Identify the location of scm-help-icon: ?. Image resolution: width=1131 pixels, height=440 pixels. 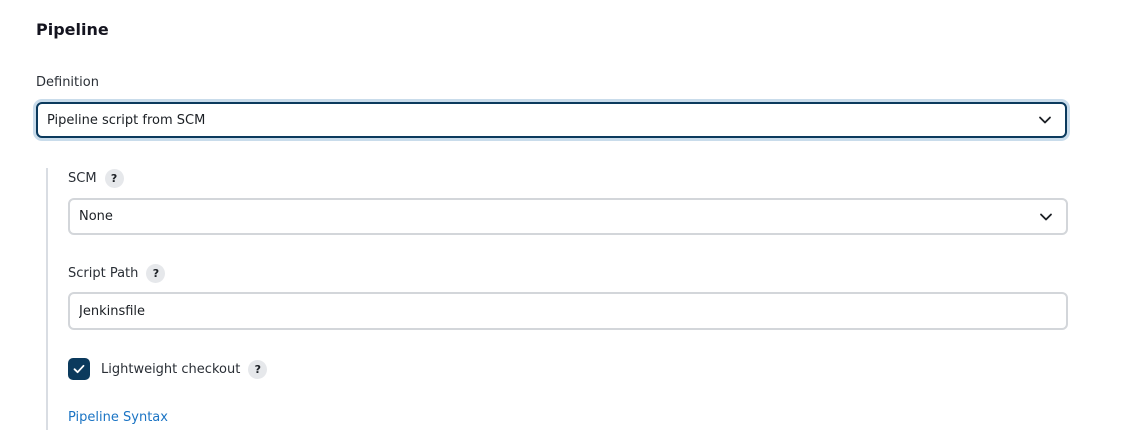
(114, 178).